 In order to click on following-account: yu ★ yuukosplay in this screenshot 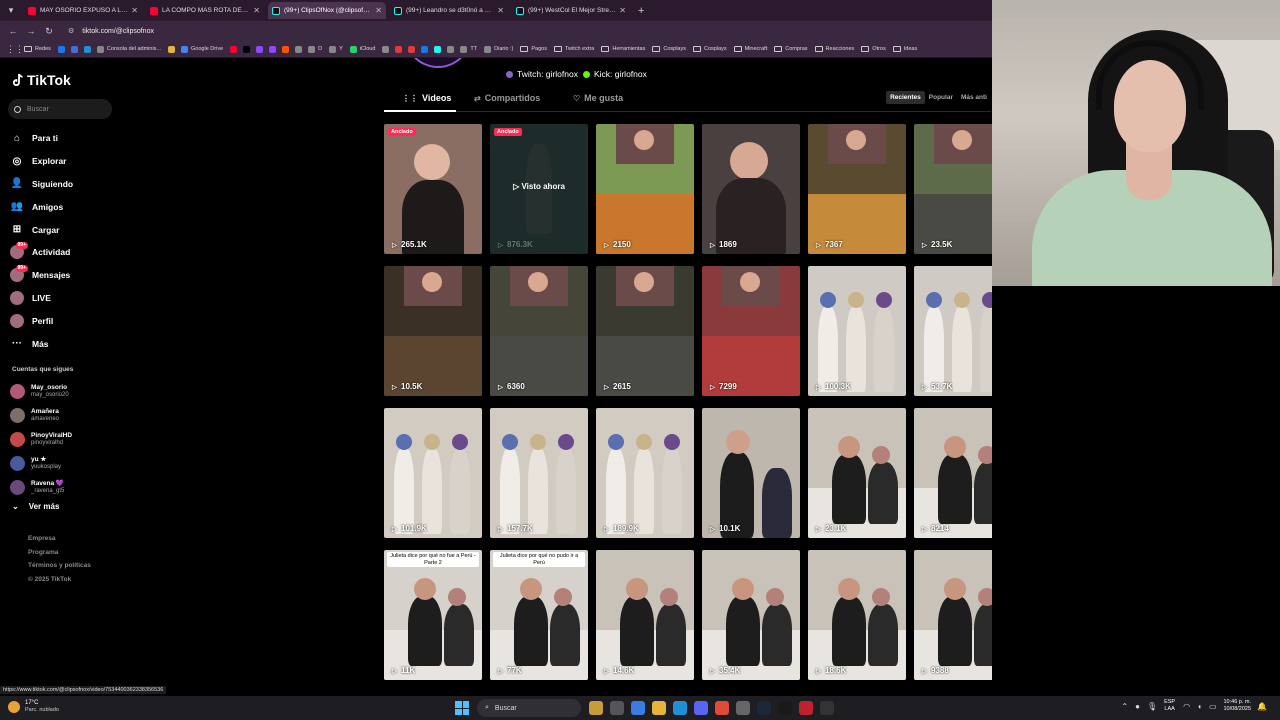, I will do `click(41, 463)`.